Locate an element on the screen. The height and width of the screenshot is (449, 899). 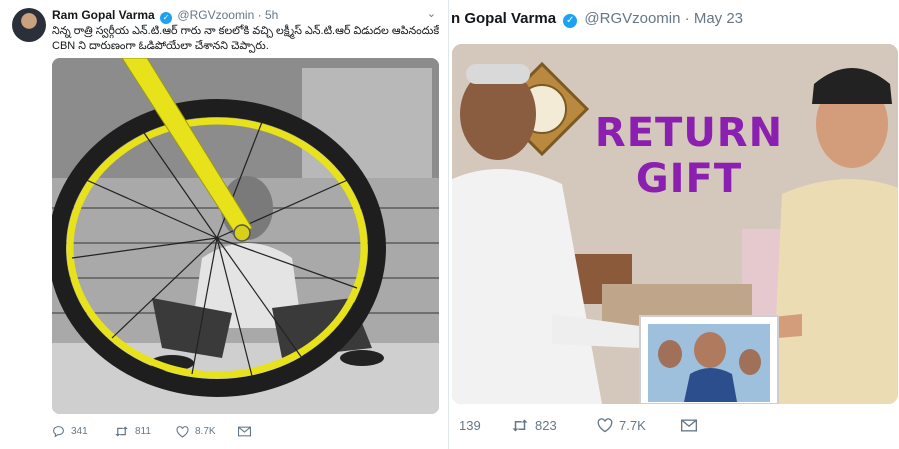
retweet-count: 823 is located at coordinates (546, 425).